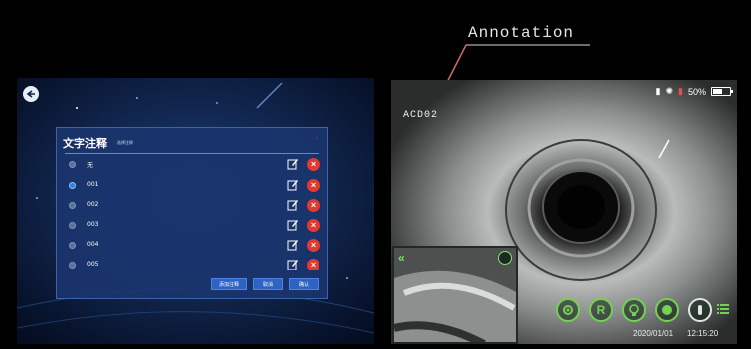 Image resolution: width=751 pixels, height=349 pixels. Describe the element at coordinates (675, 333) in the screenshot. I see `timestamp: 2020/01/01 12:15:20` at that location.